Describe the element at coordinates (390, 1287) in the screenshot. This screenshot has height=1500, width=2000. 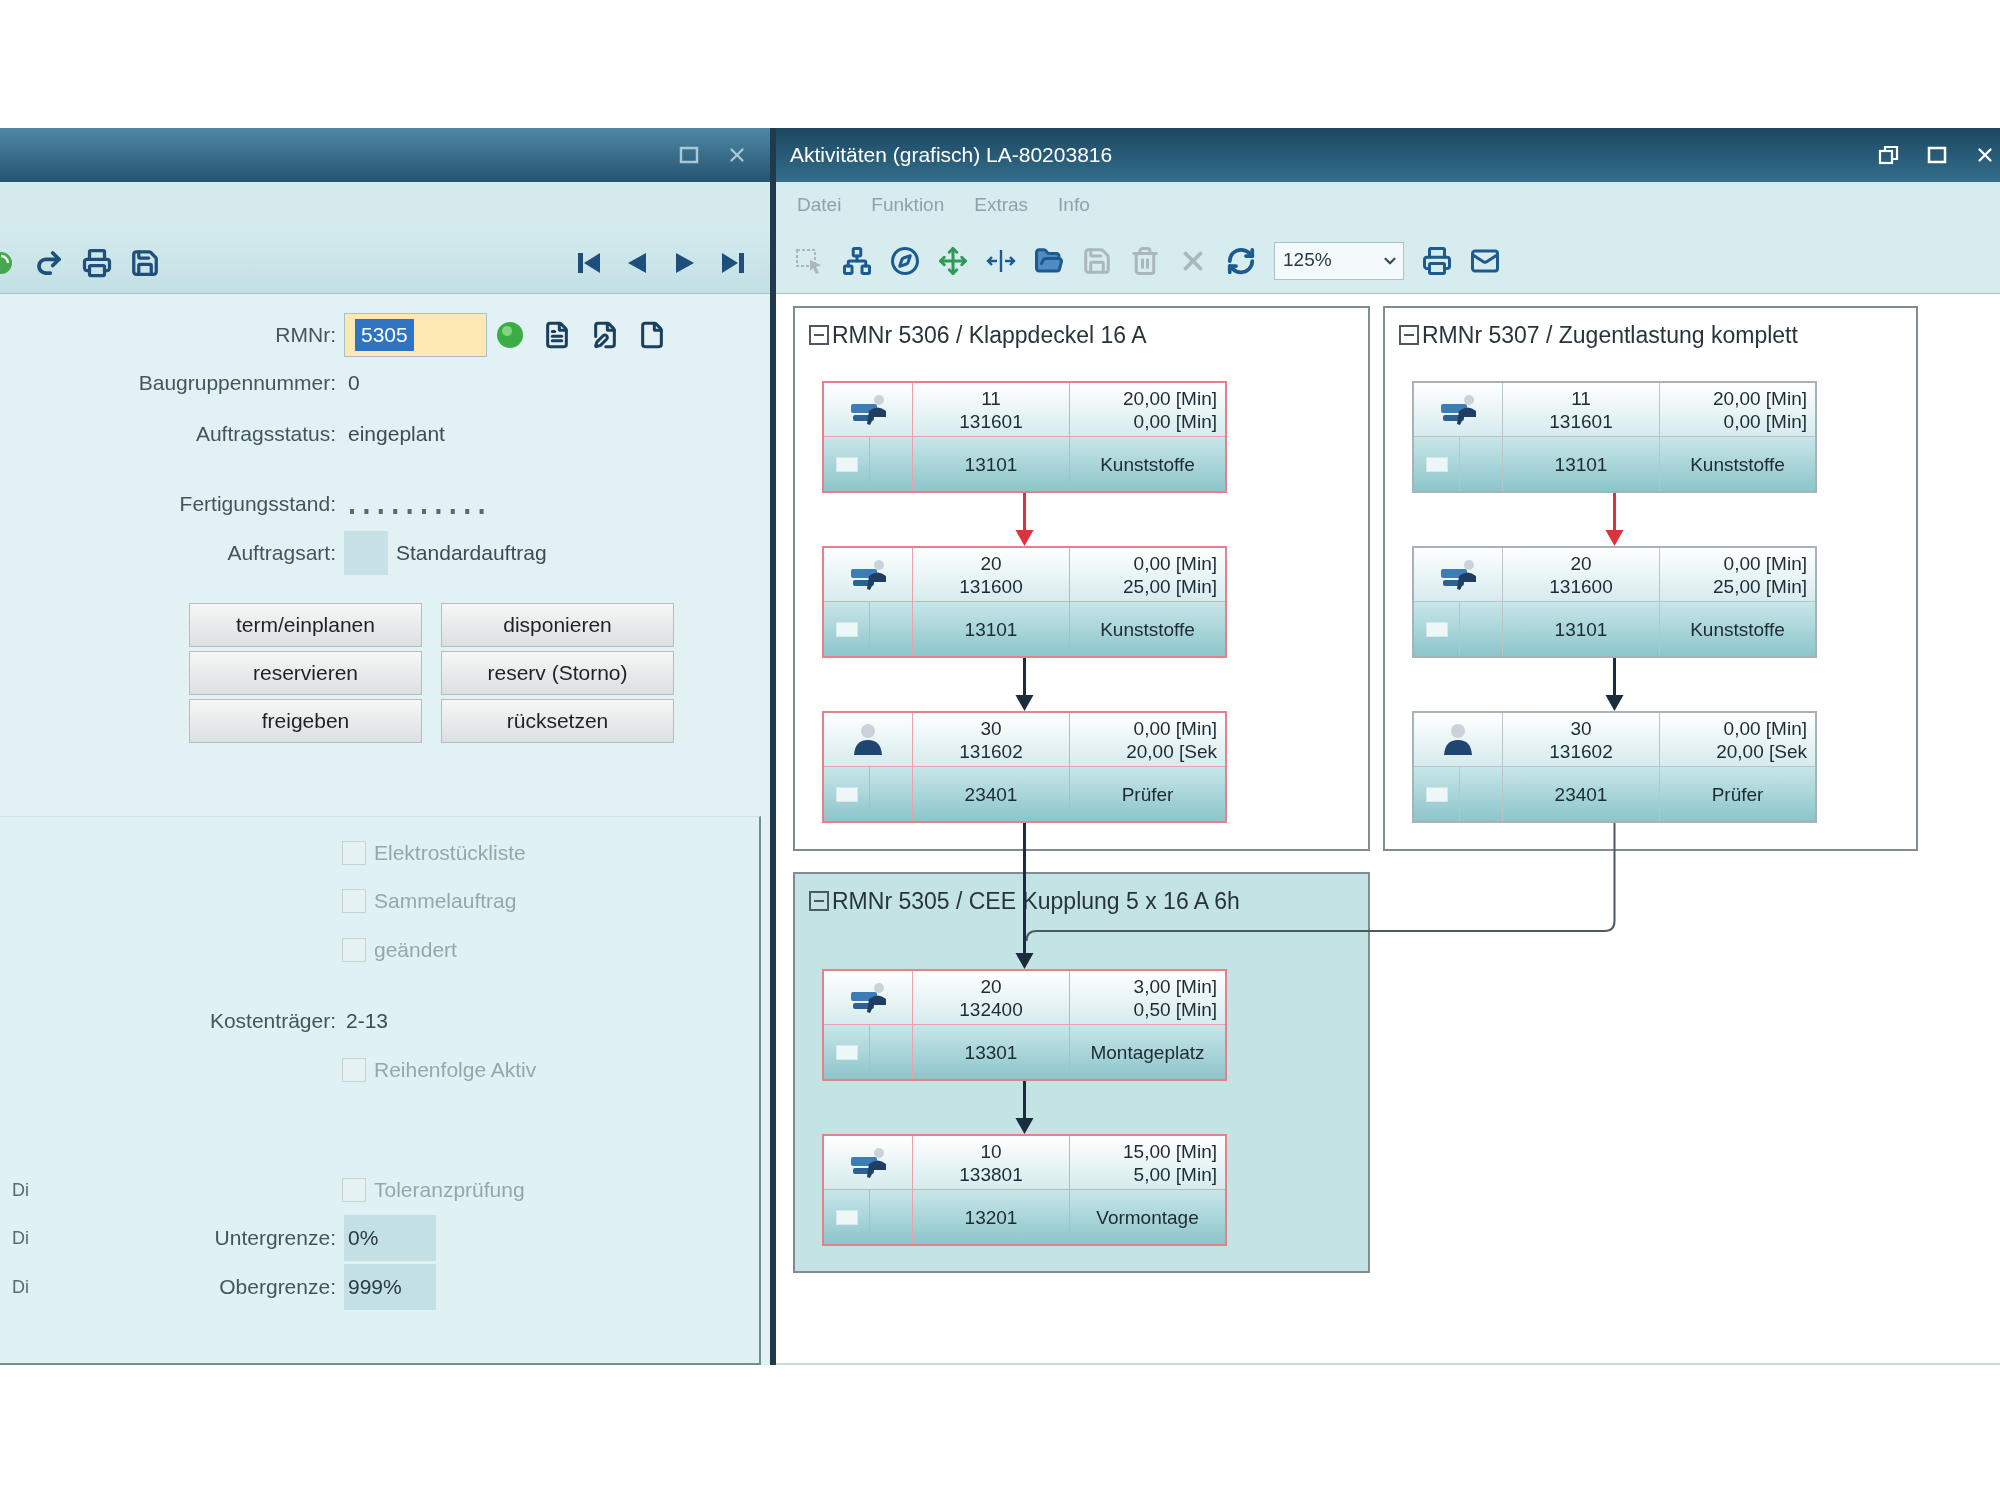
I see `input-field: 999%` at that location.